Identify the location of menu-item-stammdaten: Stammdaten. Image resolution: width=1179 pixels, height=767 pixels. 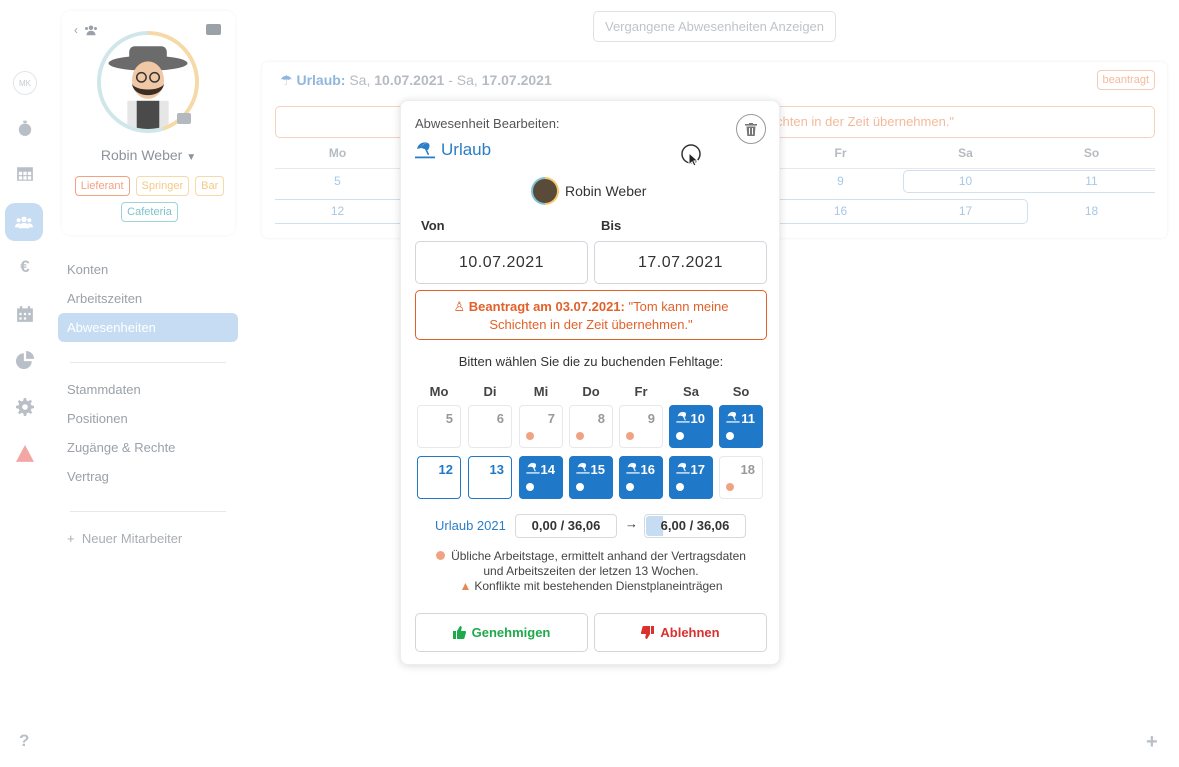
(148, 389).